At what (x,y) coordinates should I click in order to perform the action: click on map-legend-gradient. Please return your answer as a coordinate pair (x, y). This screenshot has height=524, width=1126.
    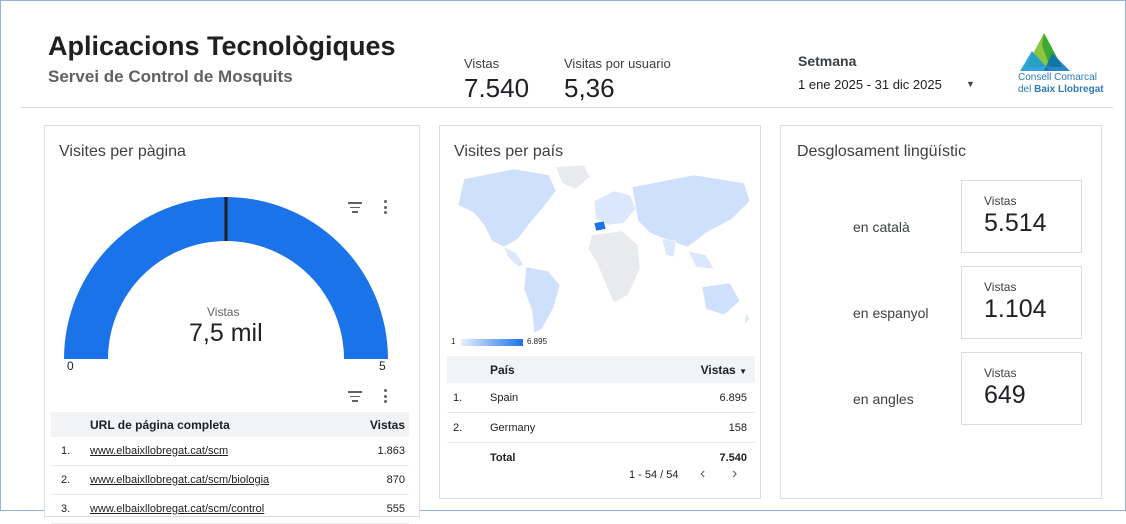
    Looking at the image, I should click on (492, 342).